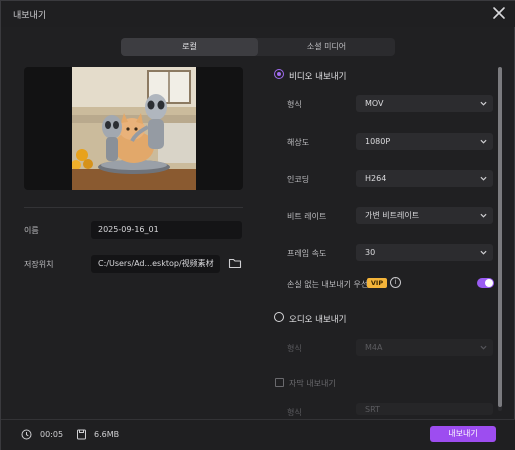  I want to click on encoding-select: H264, so click(424, 178).